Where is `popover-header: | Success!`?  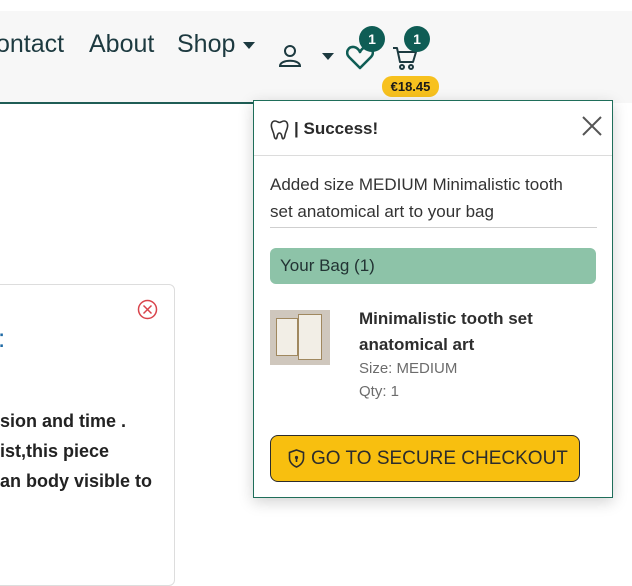
popover-header: | Success! is located at coordinates (433, 128).